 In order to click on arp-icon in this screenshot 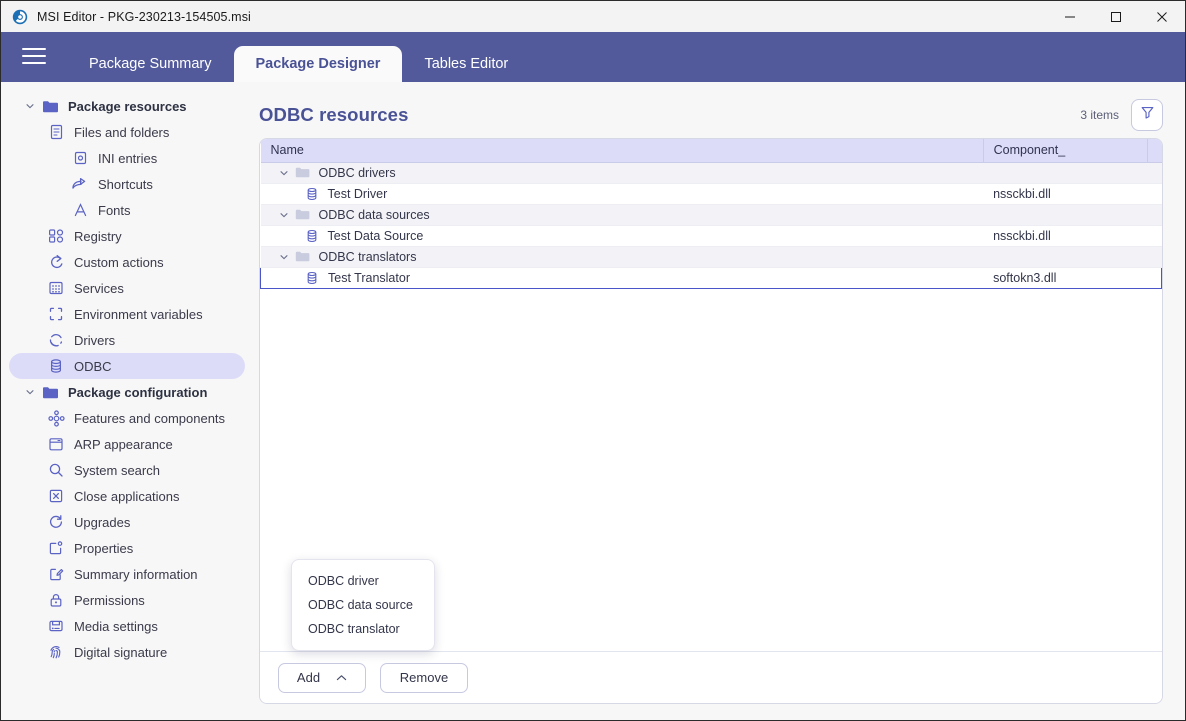, I will do `click(56, 444)`.